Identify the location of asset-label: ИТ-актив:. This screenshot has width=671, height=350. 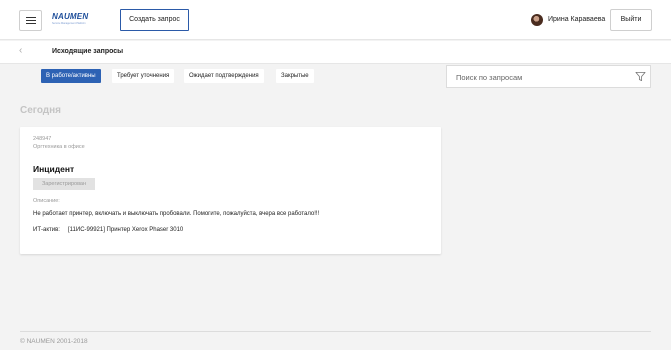
(46, 230).